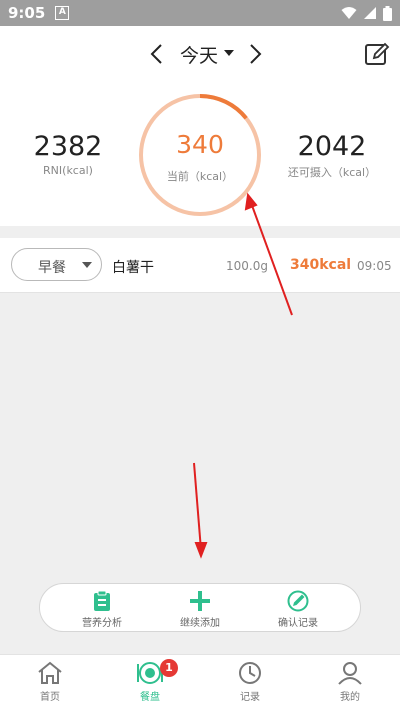  I want to click on nav-record: 记录, so click(250, 682).